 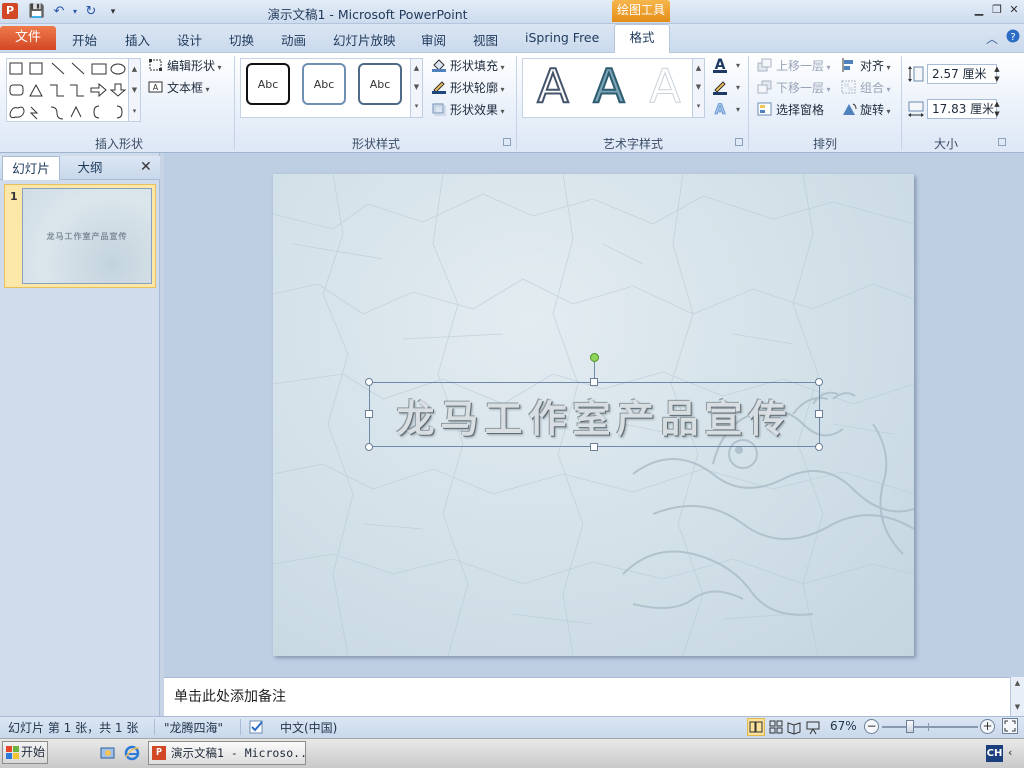 What do you see at coordinates (698, 88) in the screenshot?
I see `wordart-styles-scroll: ▲ ▼ ▾` at bounding box center [698, 88].